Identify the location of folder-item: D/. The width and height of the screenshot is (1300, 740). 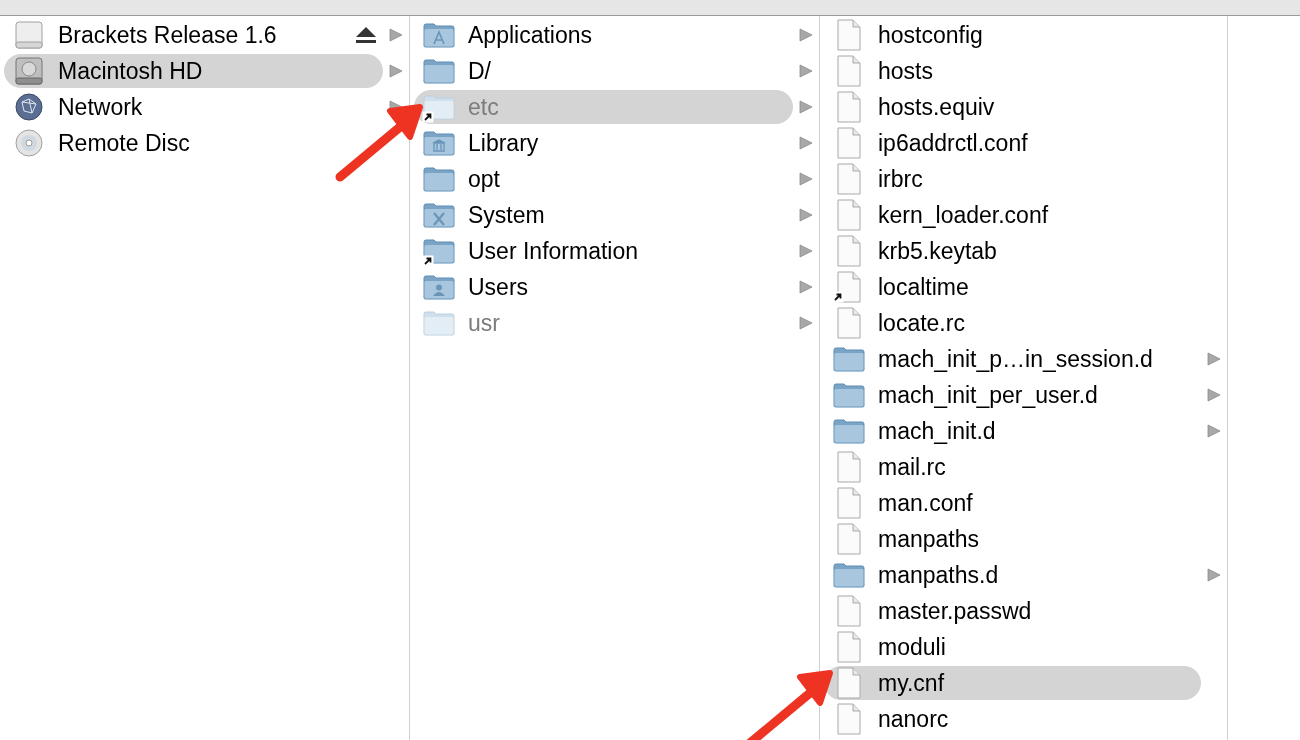
(603, 71).